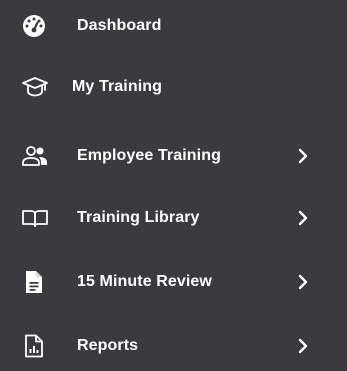  Describe the element at coordinates (149, 155) in the screenshot. I see `nav-label-employee-training: Employee Training` at that location.